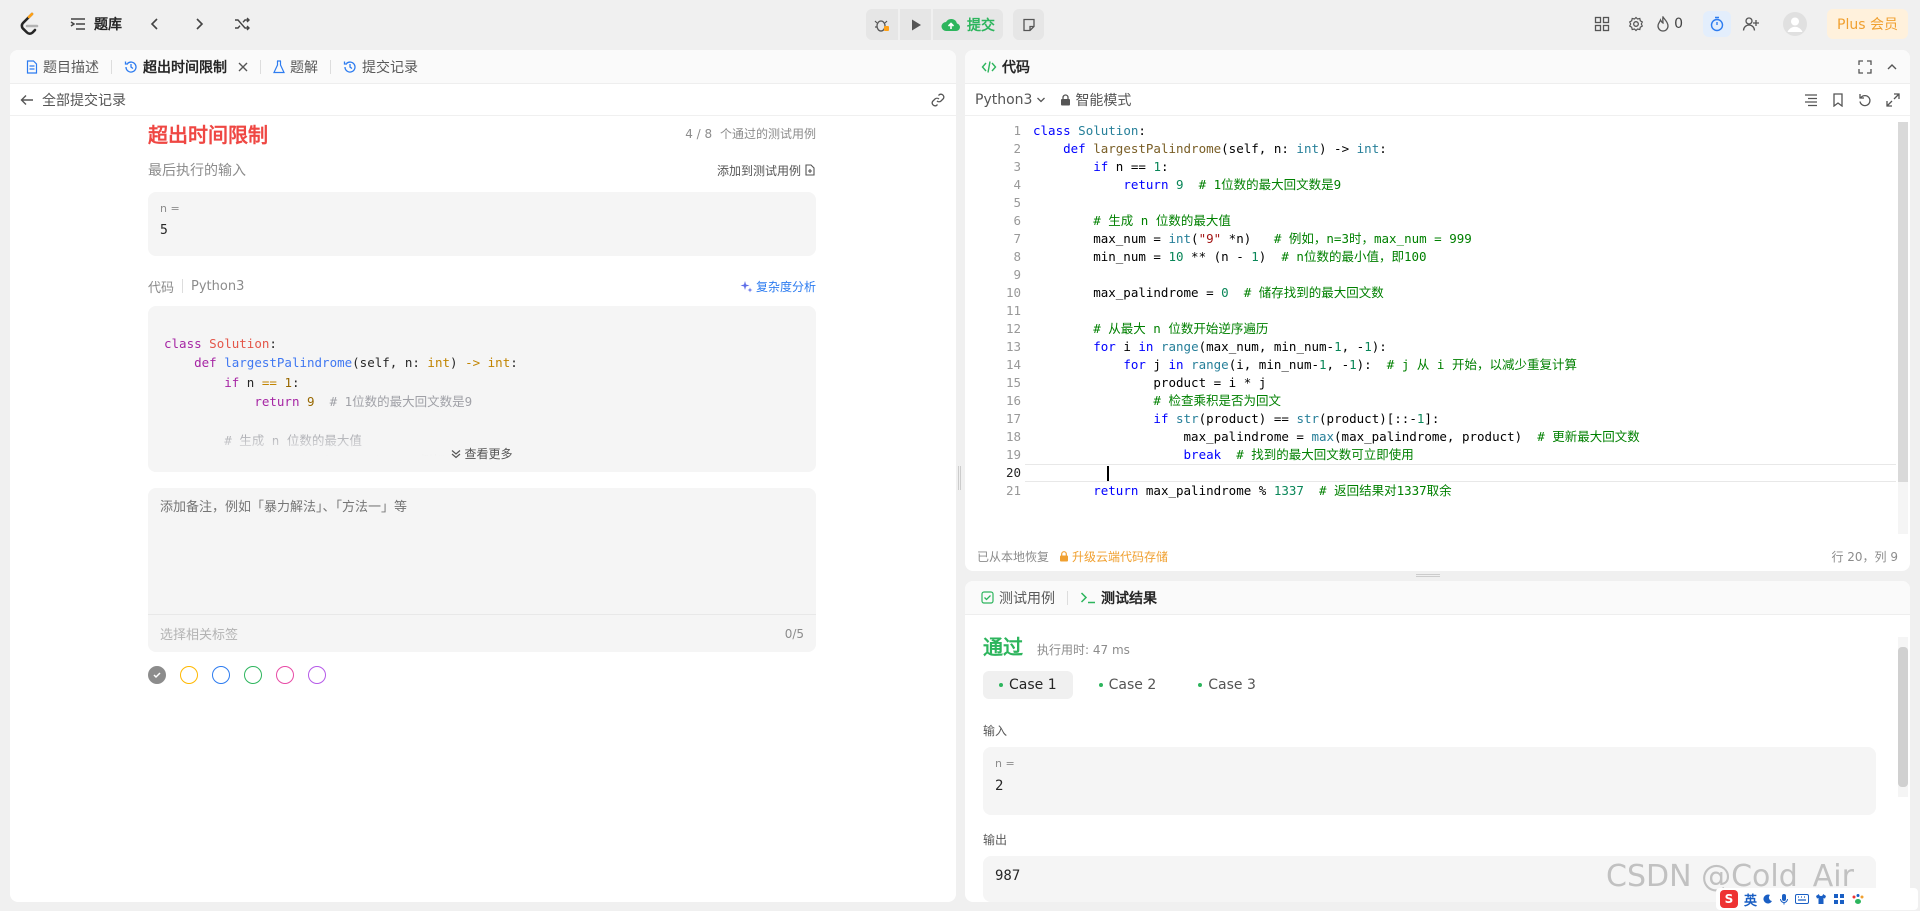  What do you see at coordinates (186, 67) in the screenshot?
I see `tab-tle: 超出时间限制` at bounding box center [186, 67].